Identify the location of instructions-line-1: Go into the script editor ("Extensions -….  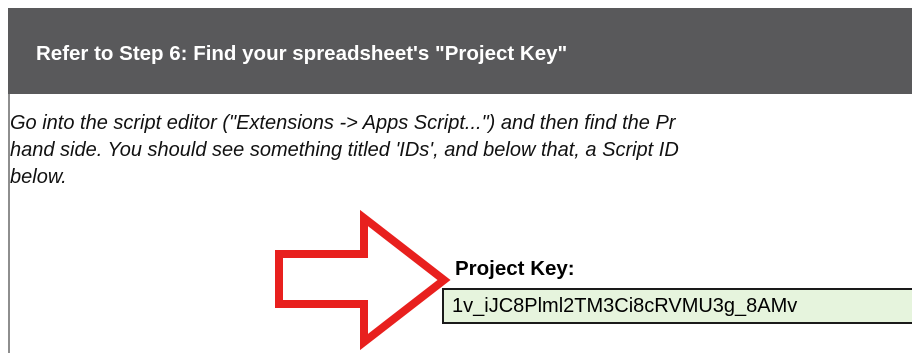
(343, 123).